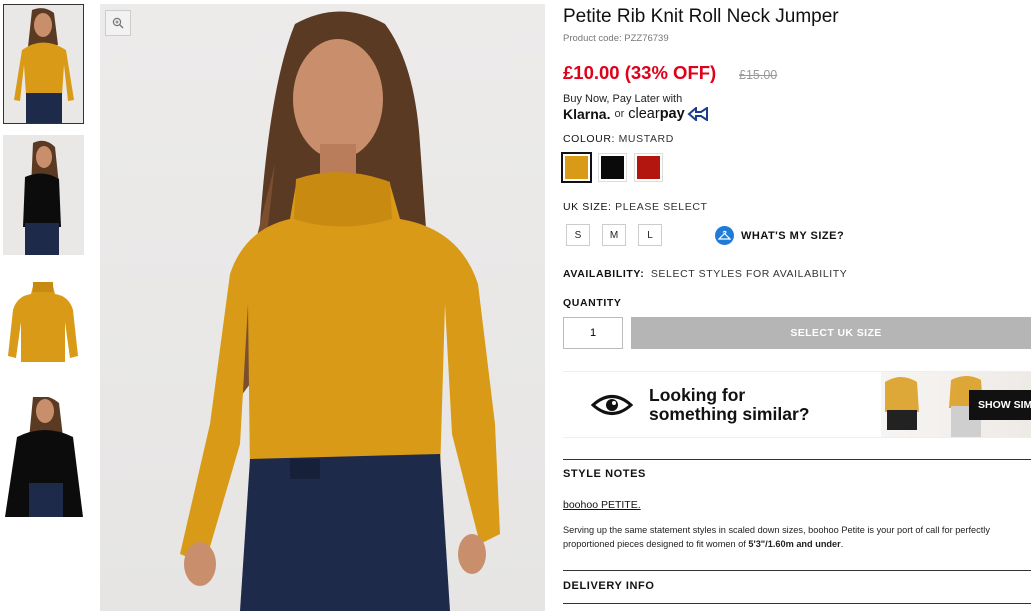 This screenshot has width=1031, height=611. What do you see at coordinates (729, 414) in the screenshot?
I see `similar-text-line2: something similar?` at bounding box center [729, 414].